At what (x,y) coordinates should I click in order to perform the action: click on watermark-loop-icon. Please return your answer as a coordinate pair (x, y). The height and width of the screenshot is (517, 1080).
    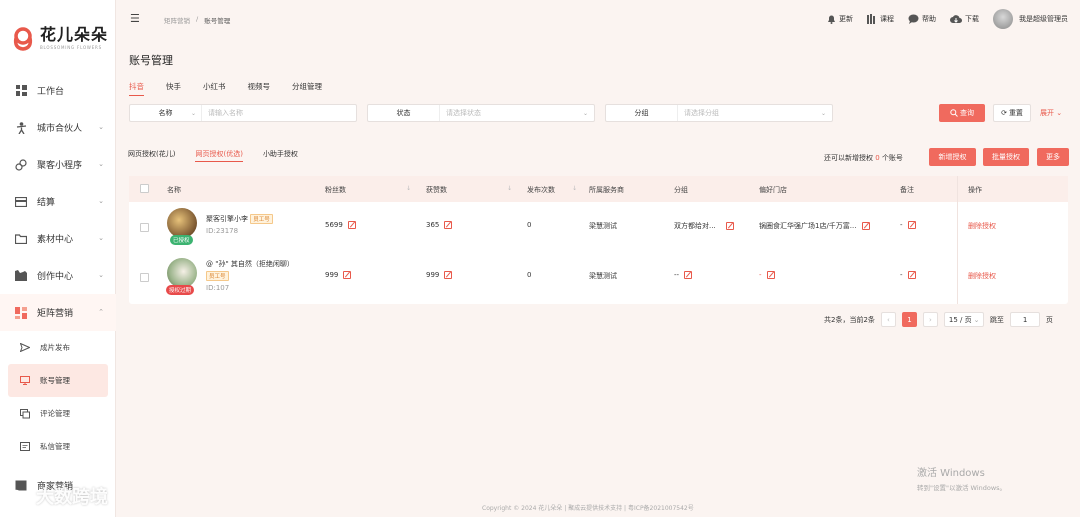
    Looking at the image, I should click on (21, 496).